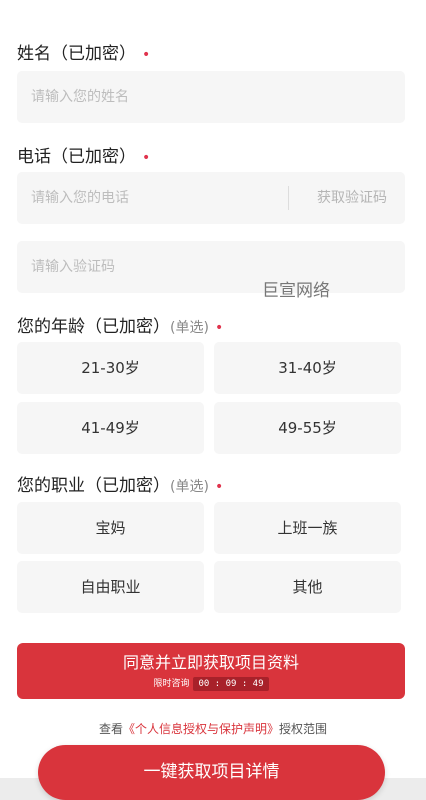 Image resolution: width=426 pixels, height=800 pixels. What do you see at coordinates (189, 487) in the screenshot?
I see `job-hint: (单选)` at bounding box center [189, 487].